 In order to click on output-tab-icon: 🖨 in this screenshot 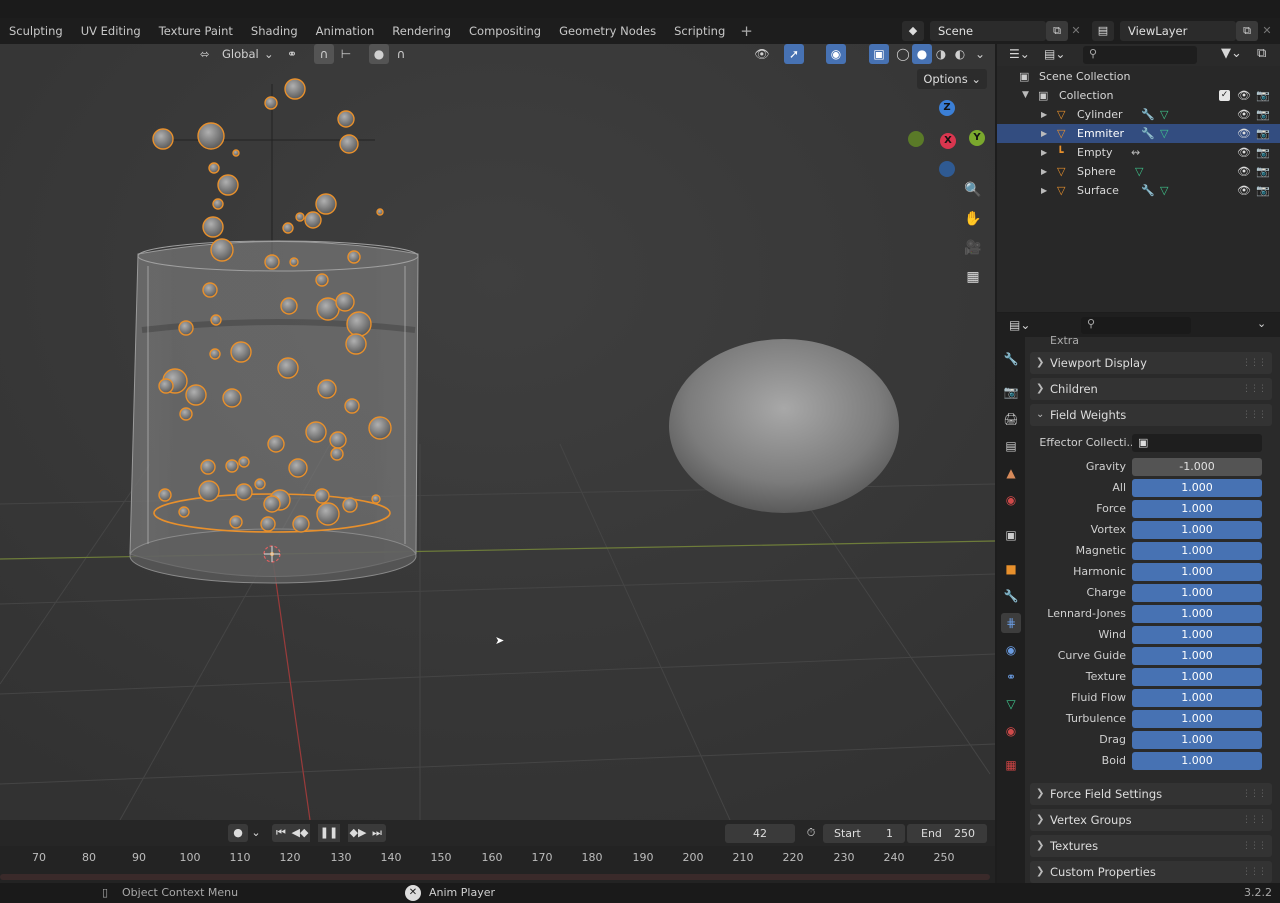, I will do `click(1011, 419)`.